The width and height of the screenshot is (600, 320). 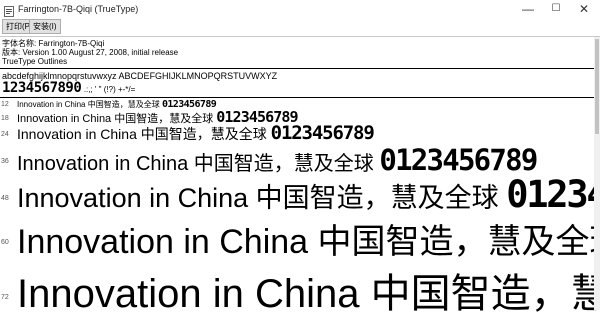 I want to click on font-type-info: TrueType Outlines, so click(x=35, y=61).